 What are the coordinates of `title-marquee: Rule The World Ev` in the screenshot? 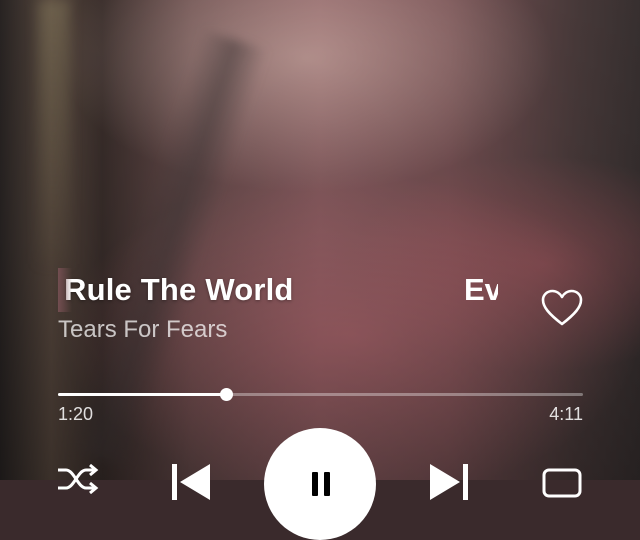 It's located at (278, 290).